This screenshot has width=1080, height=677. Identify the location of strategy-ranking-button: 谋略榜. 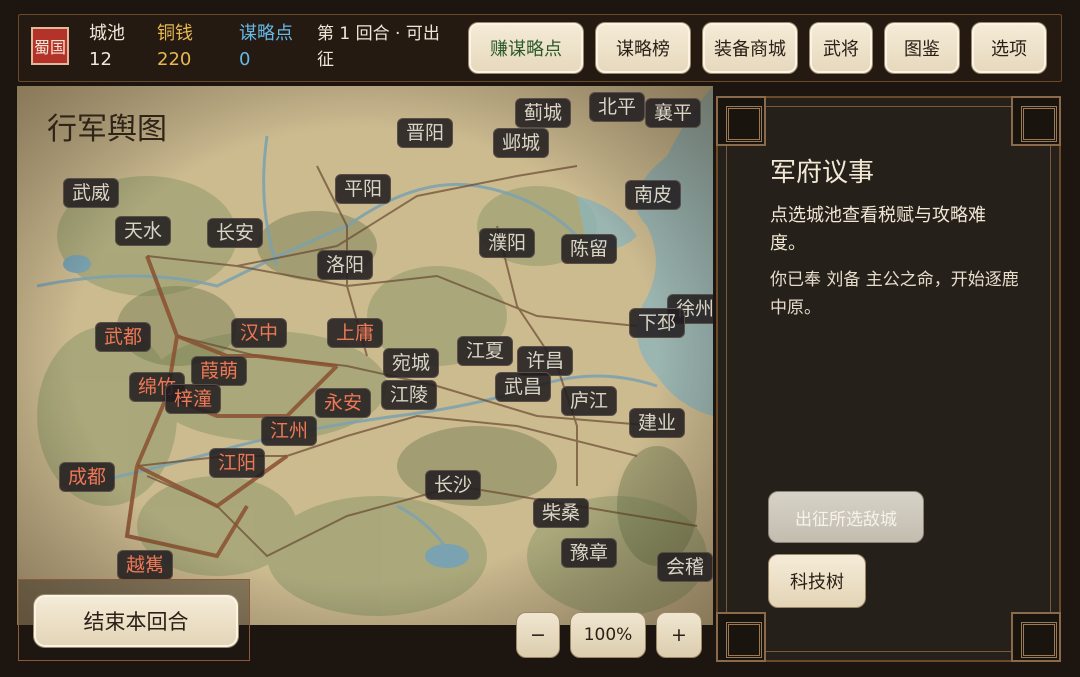
(643, 48).